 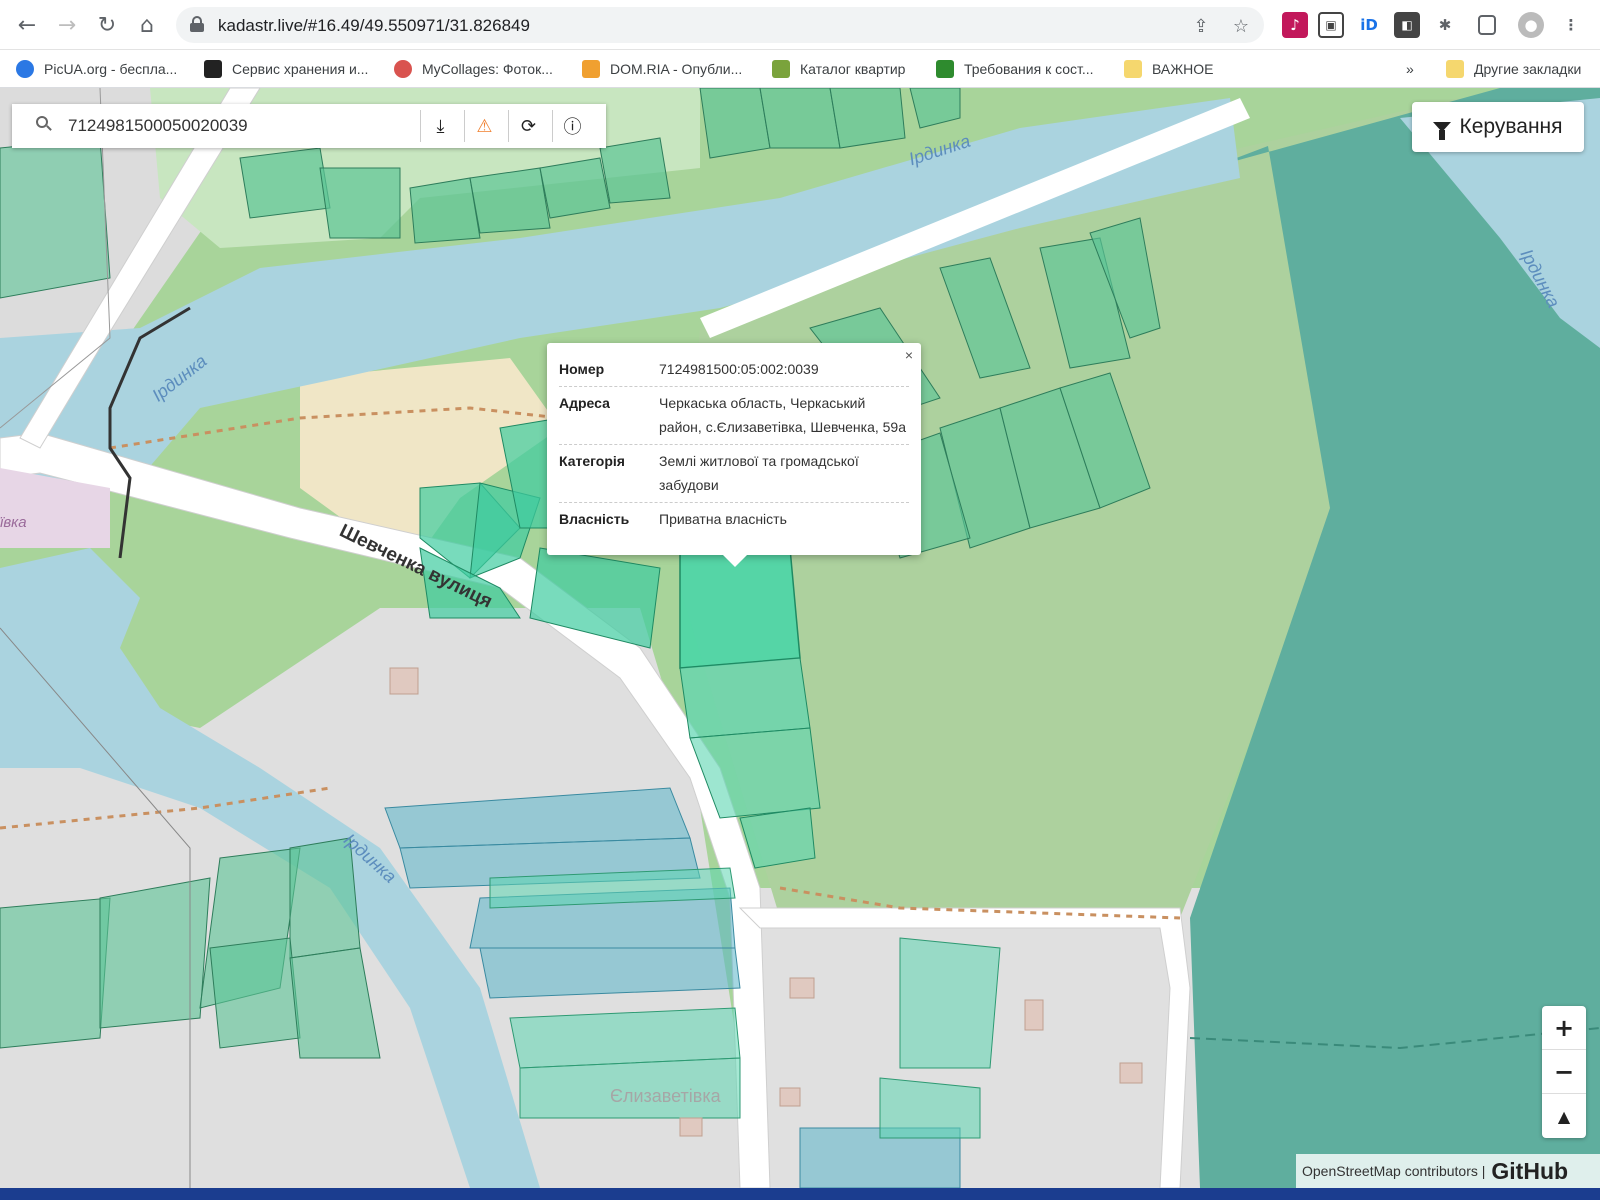 I want to click on popup-key: Власність, so click(x=594, y=519).